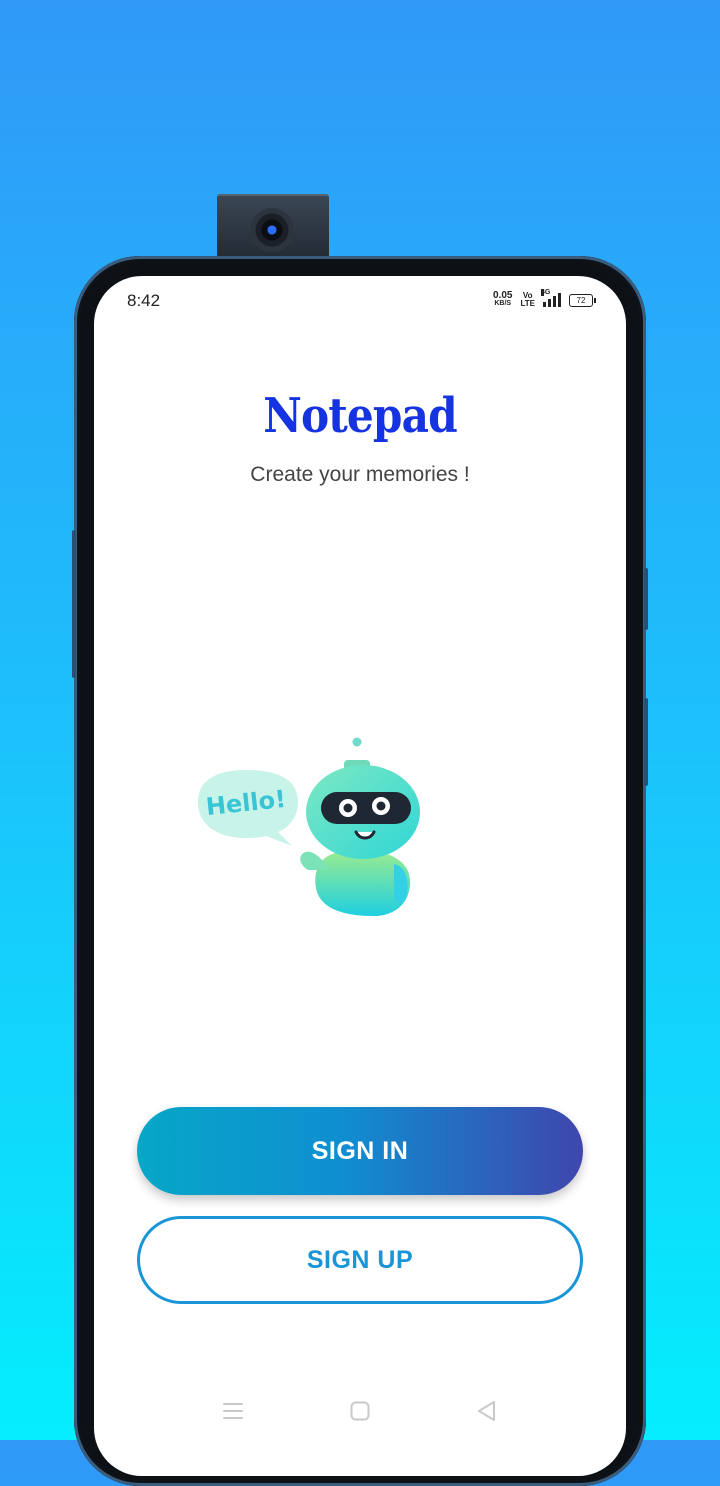  I want to click on robot, so click(360, 826).